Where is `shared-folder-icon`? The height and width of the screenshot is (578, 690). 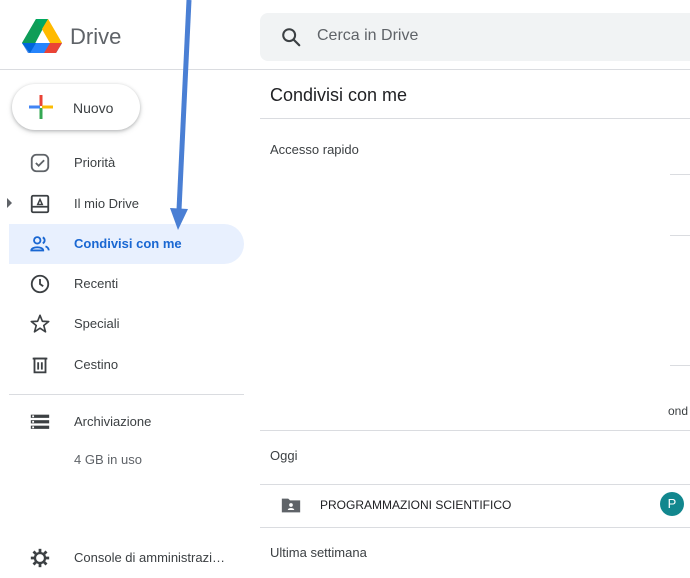 shared-folder-icon is located at coordinates (291, 505).